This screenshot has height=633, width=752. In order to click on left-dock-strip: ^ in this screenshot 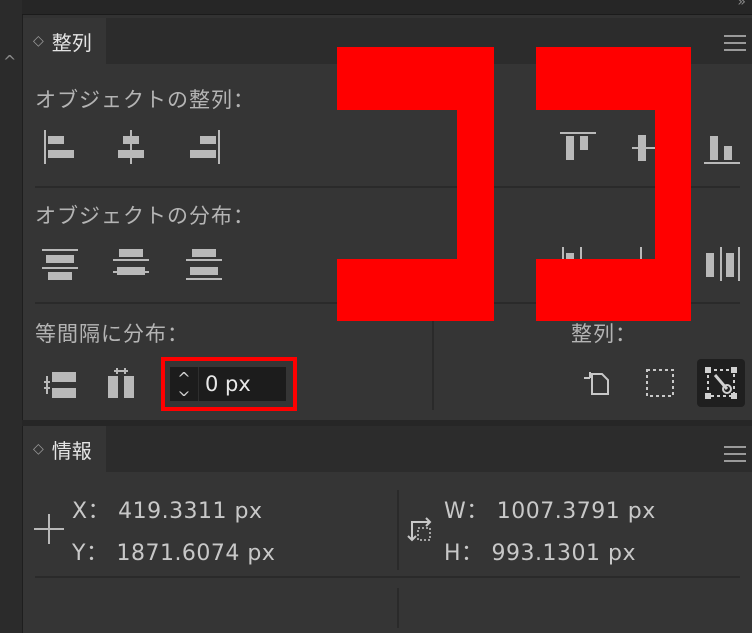, I will do `click(11, 316)`.